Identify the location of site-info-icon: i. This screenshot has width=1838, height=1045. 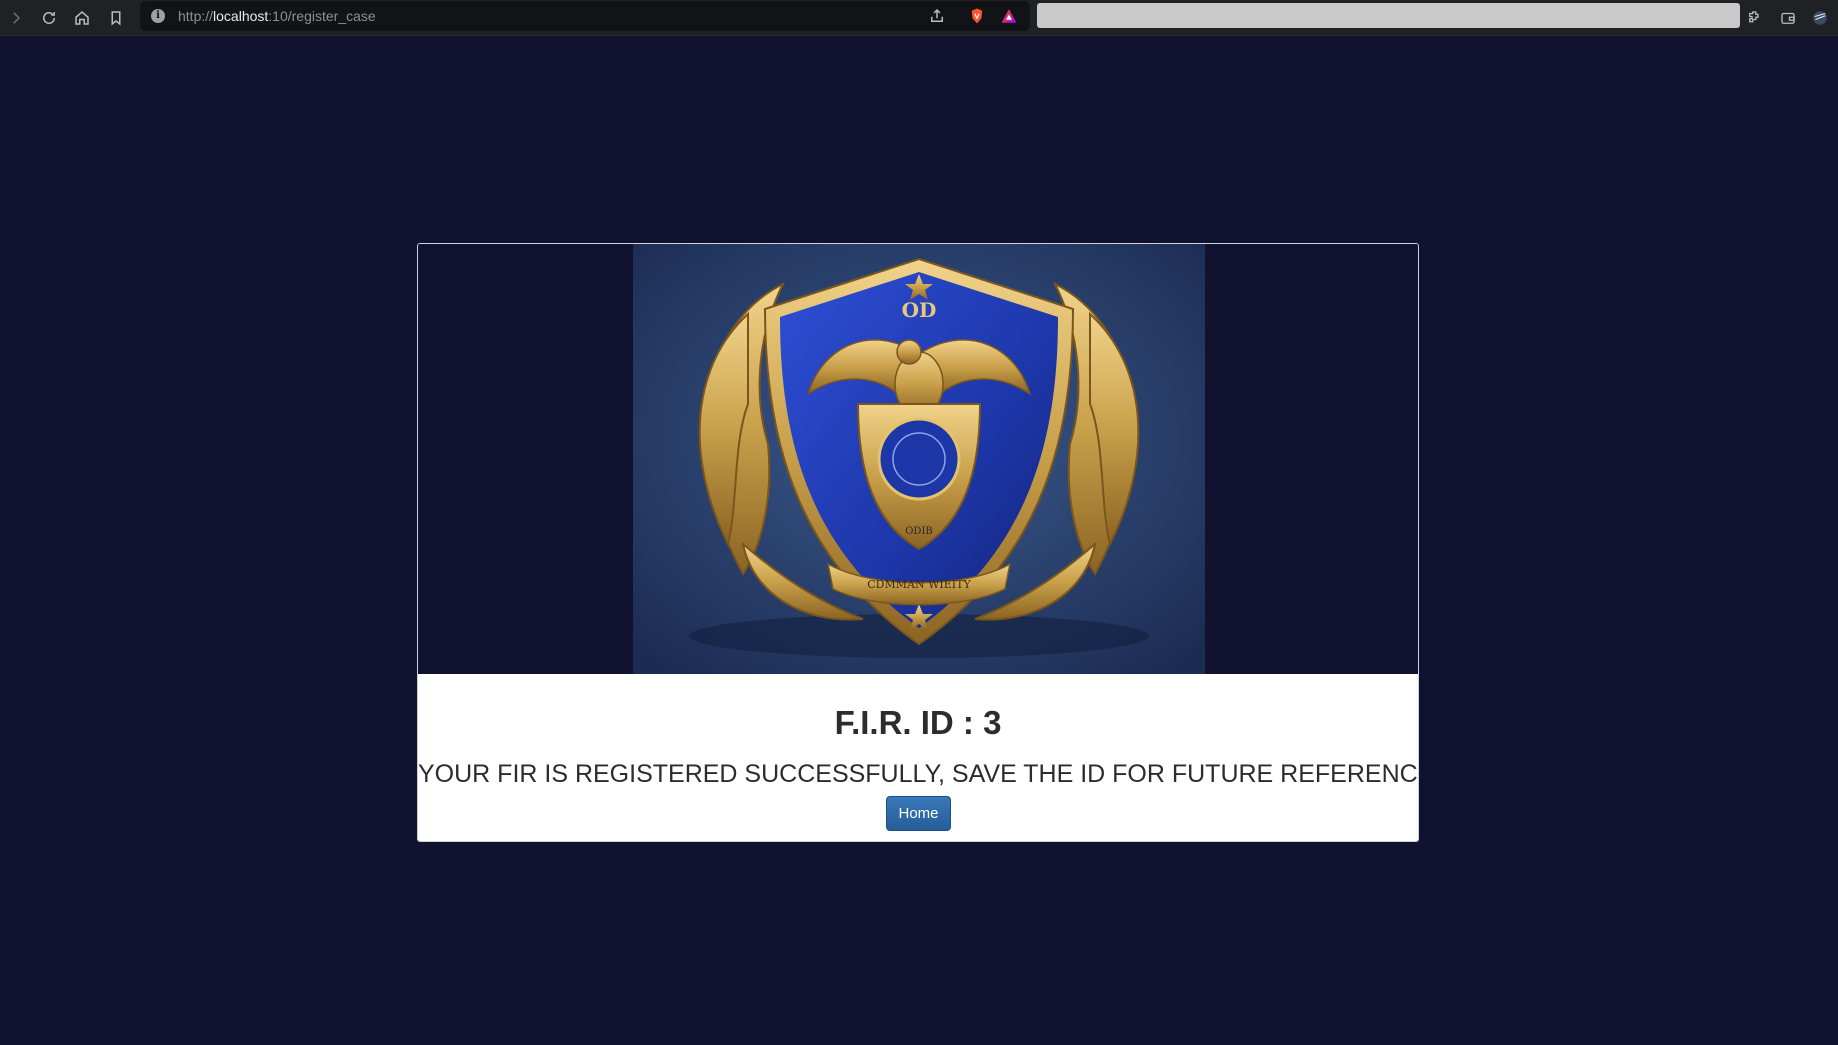
(158, 16).